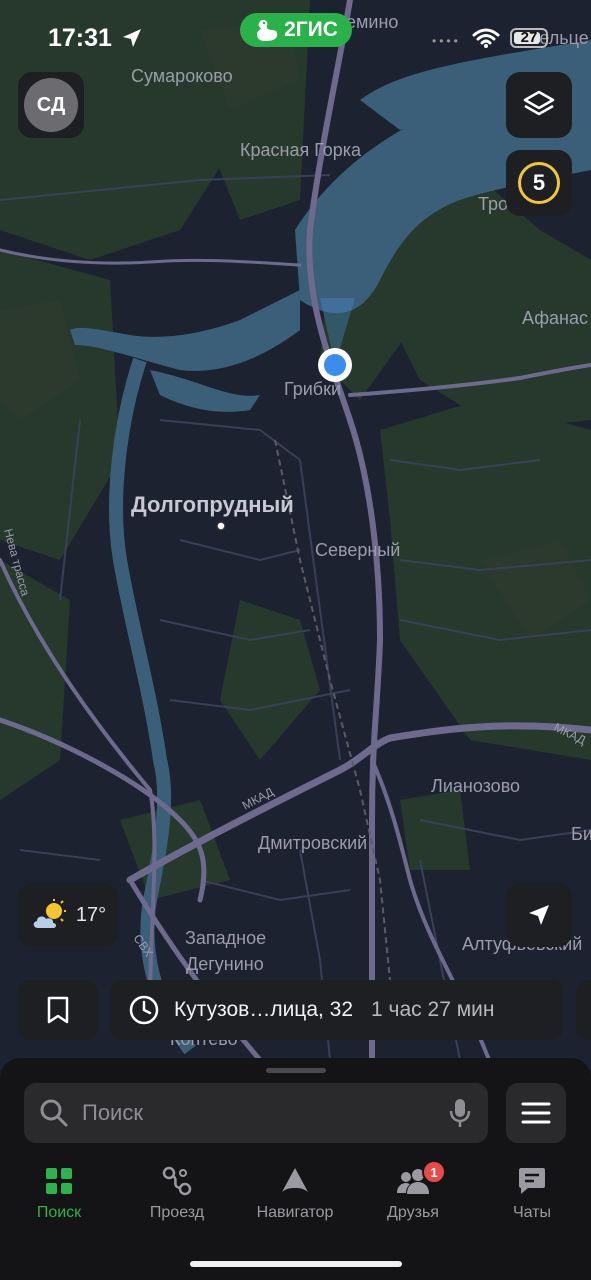 This screenshot has height=1280, width=591. What do you see at coordinates (295, 1198) in the screenshot?
I see `tab-navigator: Навигатор` at bounding box center [295, 1198].